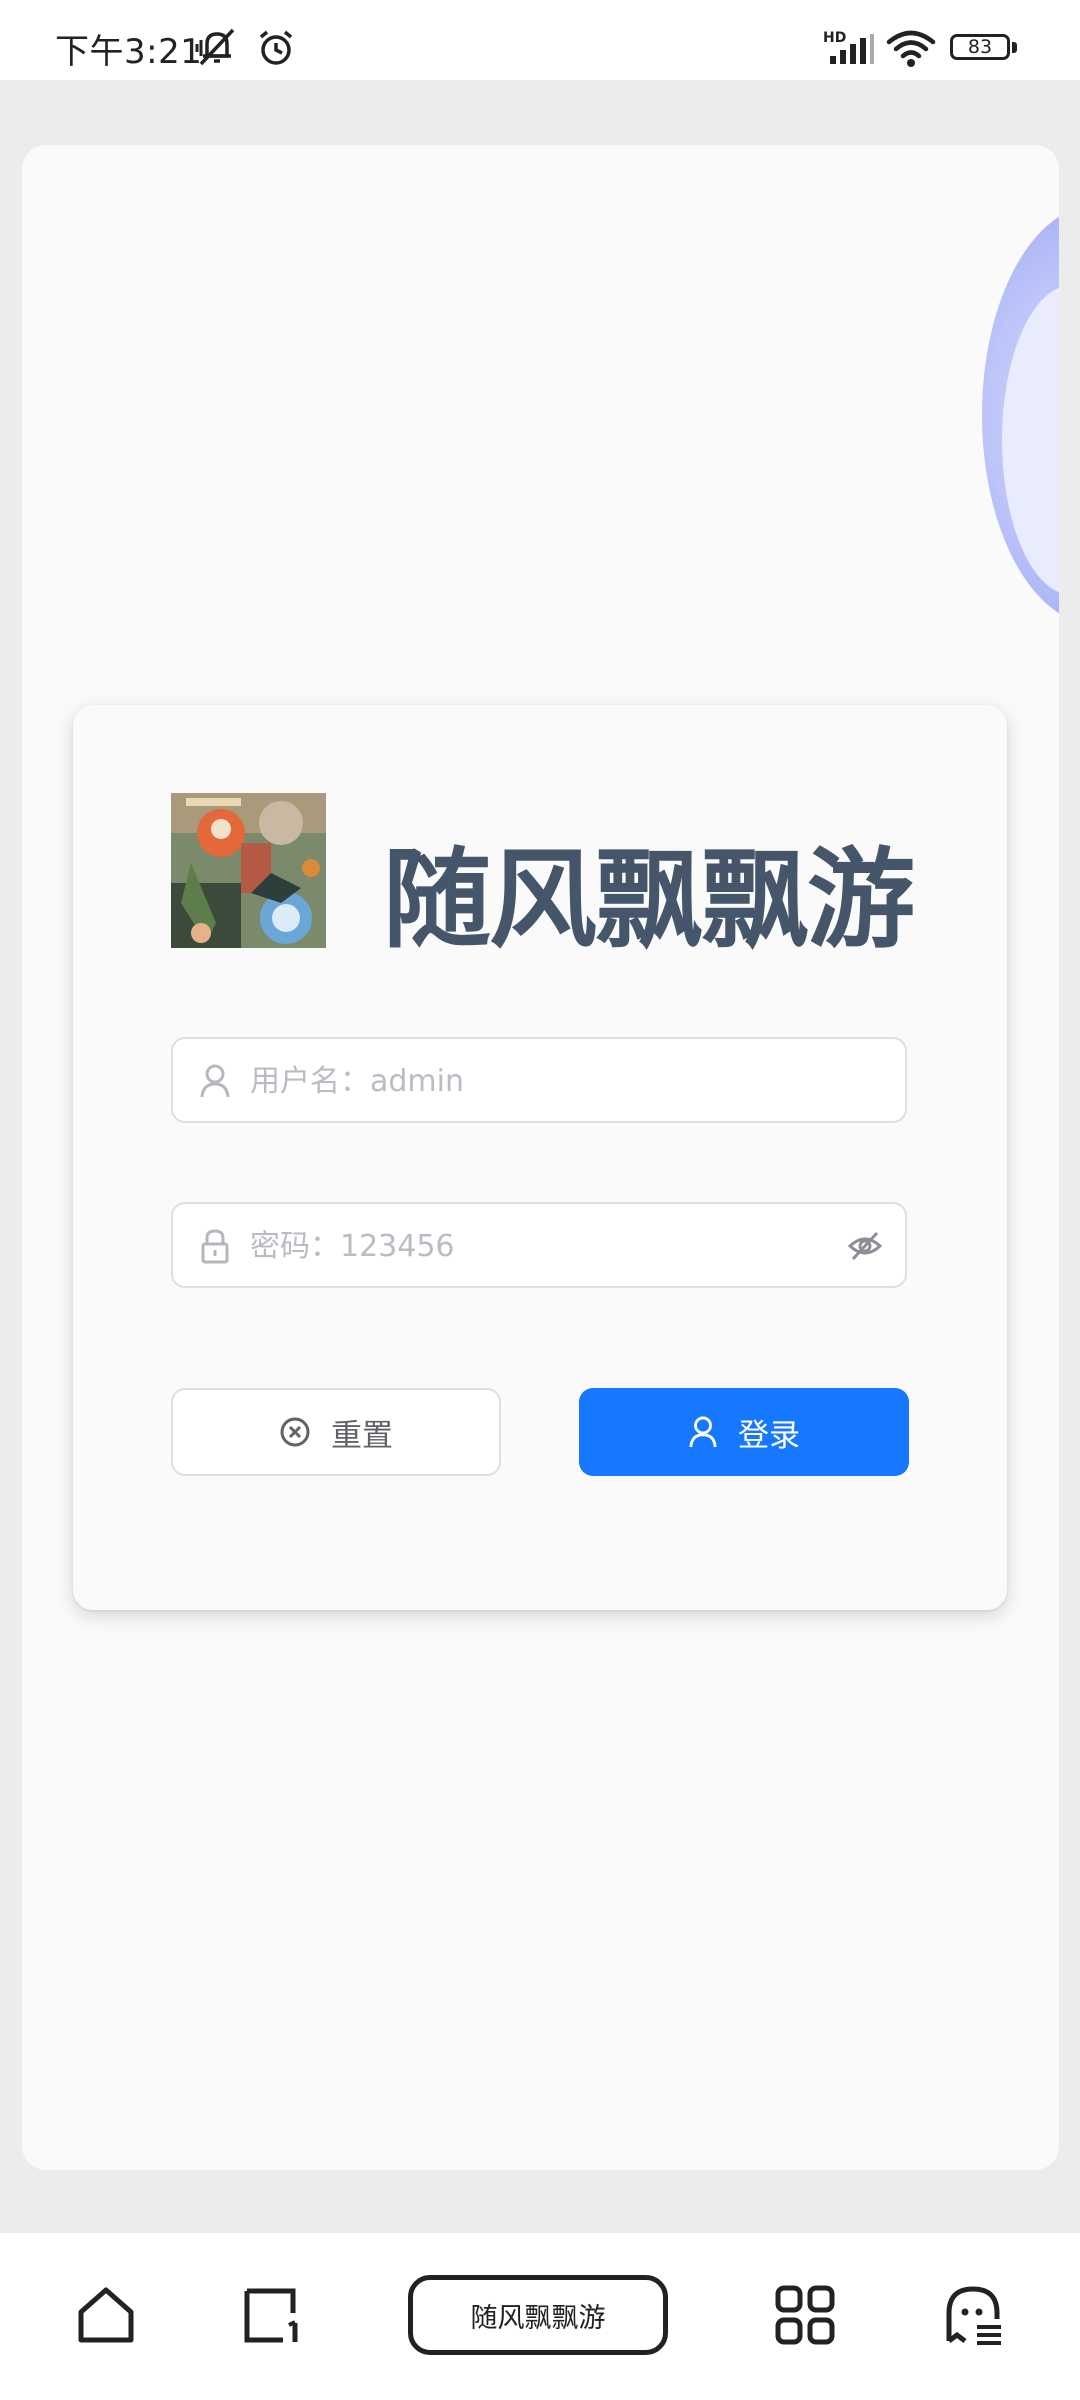 The image size is (1080, 2400). Describe the element at coordinates (129, 52) in the screenshot. I see `status-time: 下午3:21` at that location.